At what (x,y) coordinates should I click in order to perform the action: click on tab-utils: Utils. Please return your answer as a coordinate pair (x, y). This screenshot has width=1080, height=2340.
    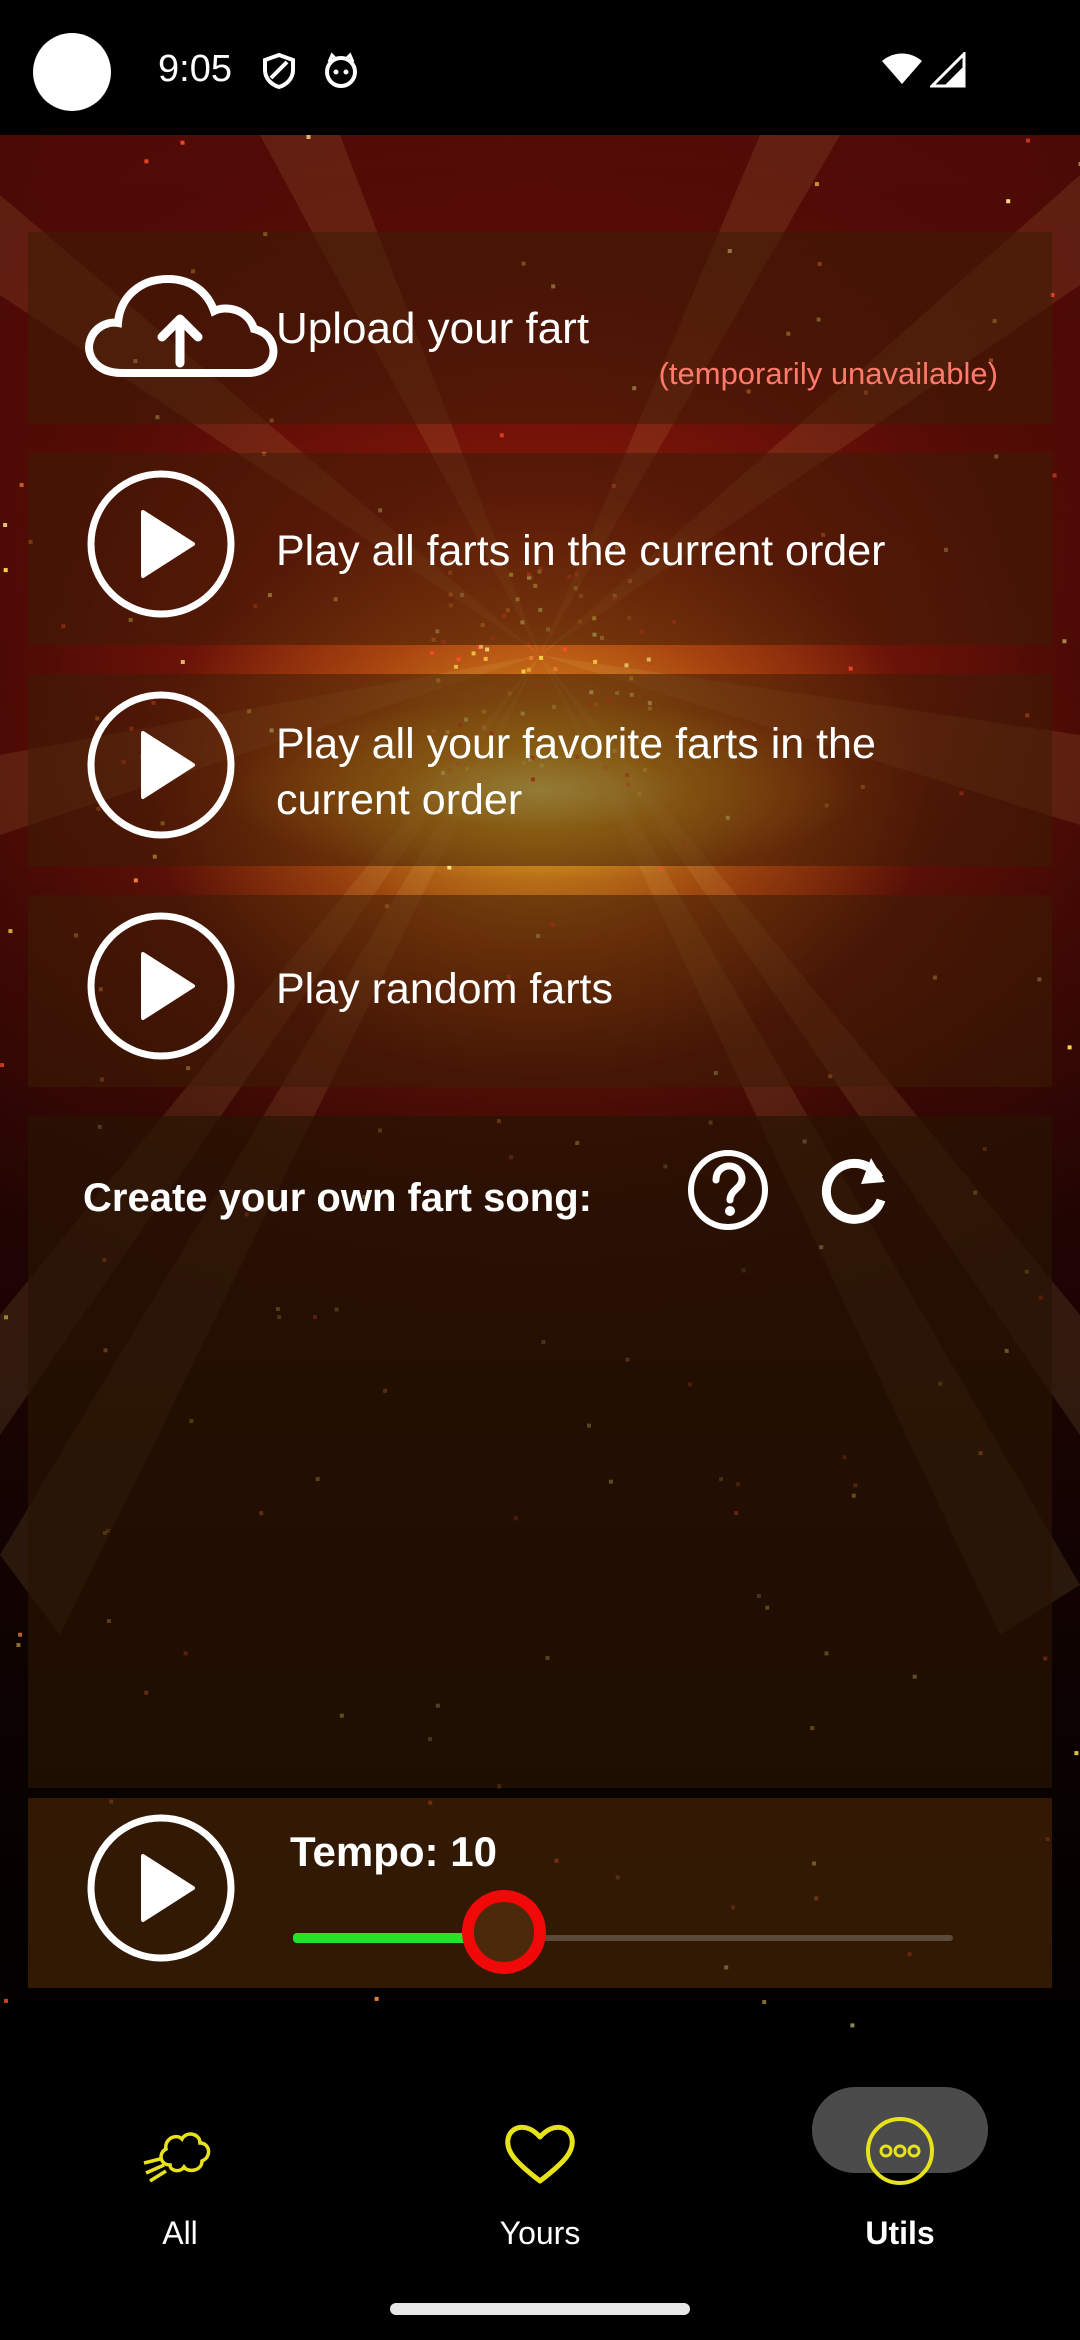
    Looking at the image, I should click on (900, 2180).